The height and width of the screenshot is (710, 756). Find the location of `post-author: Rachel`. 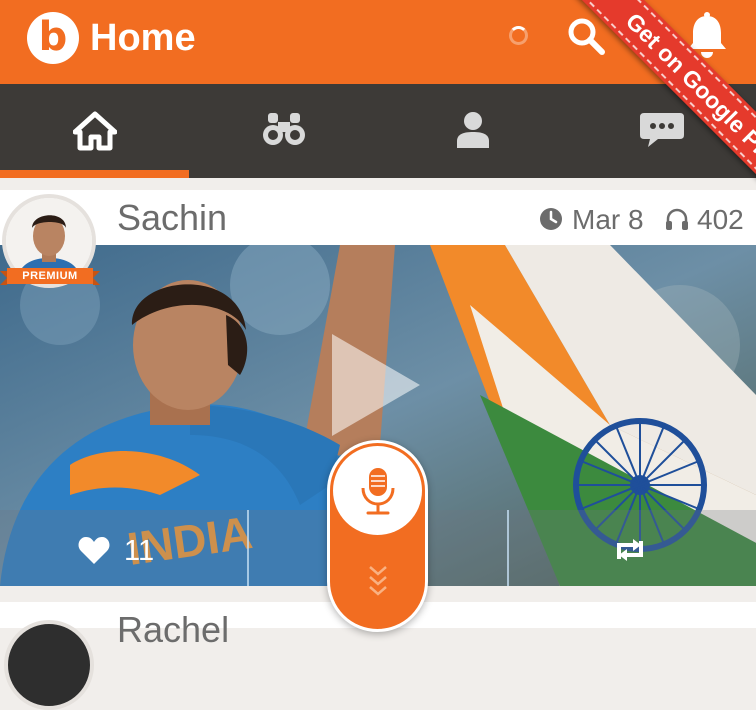

post-author: Rachel is located at coordinates (173, 630).